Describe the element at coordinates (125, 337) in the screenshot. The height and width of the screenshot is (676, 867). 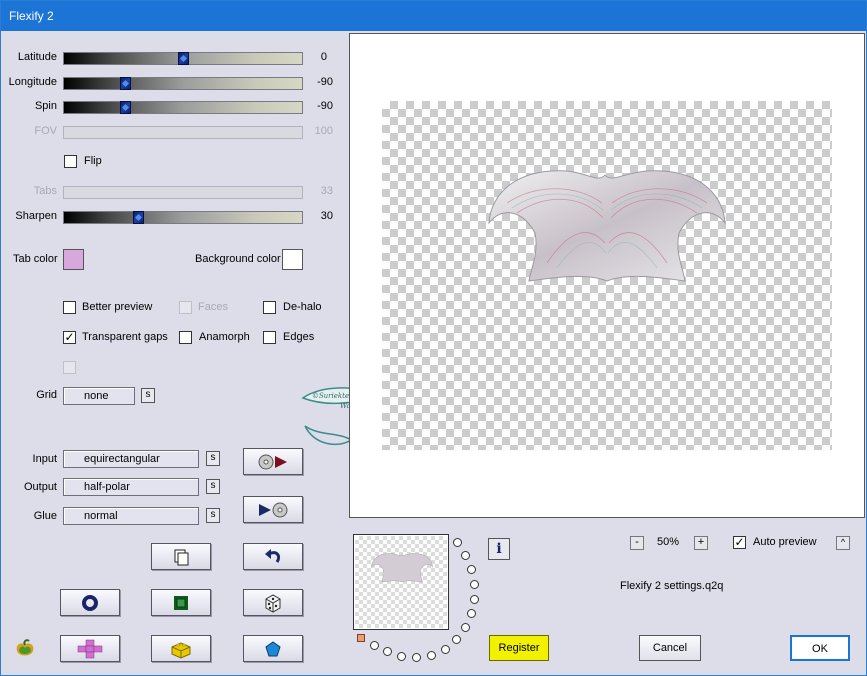
I see `transparent-gaps-label: Transparent gaps` at that location.